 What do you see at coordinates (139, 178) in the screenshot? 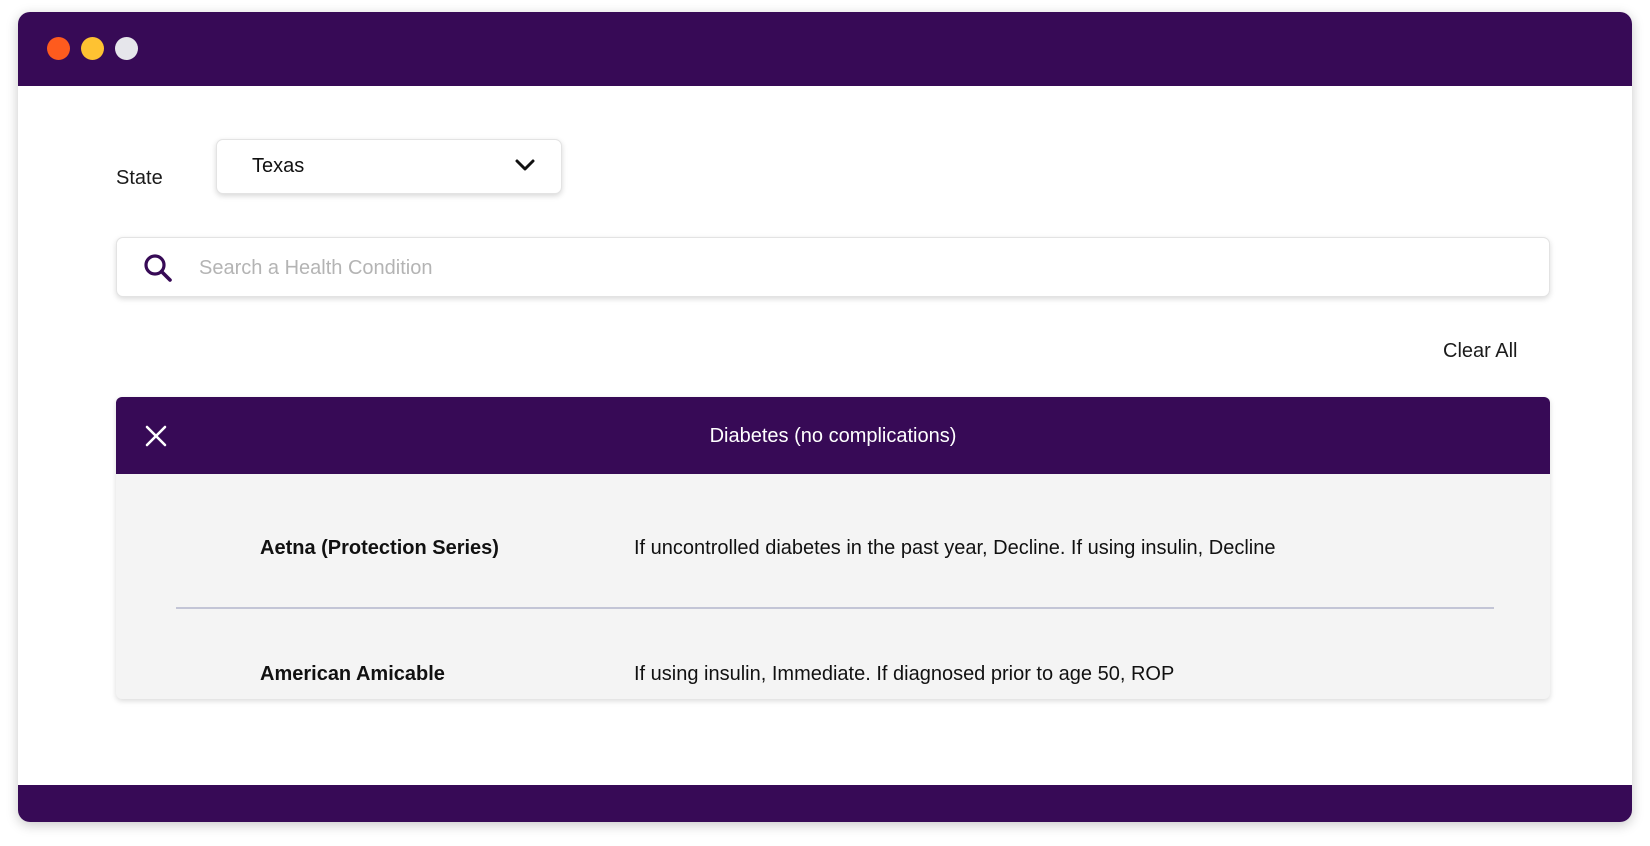
I see `state-label: State` at bounding box center [139, 178].